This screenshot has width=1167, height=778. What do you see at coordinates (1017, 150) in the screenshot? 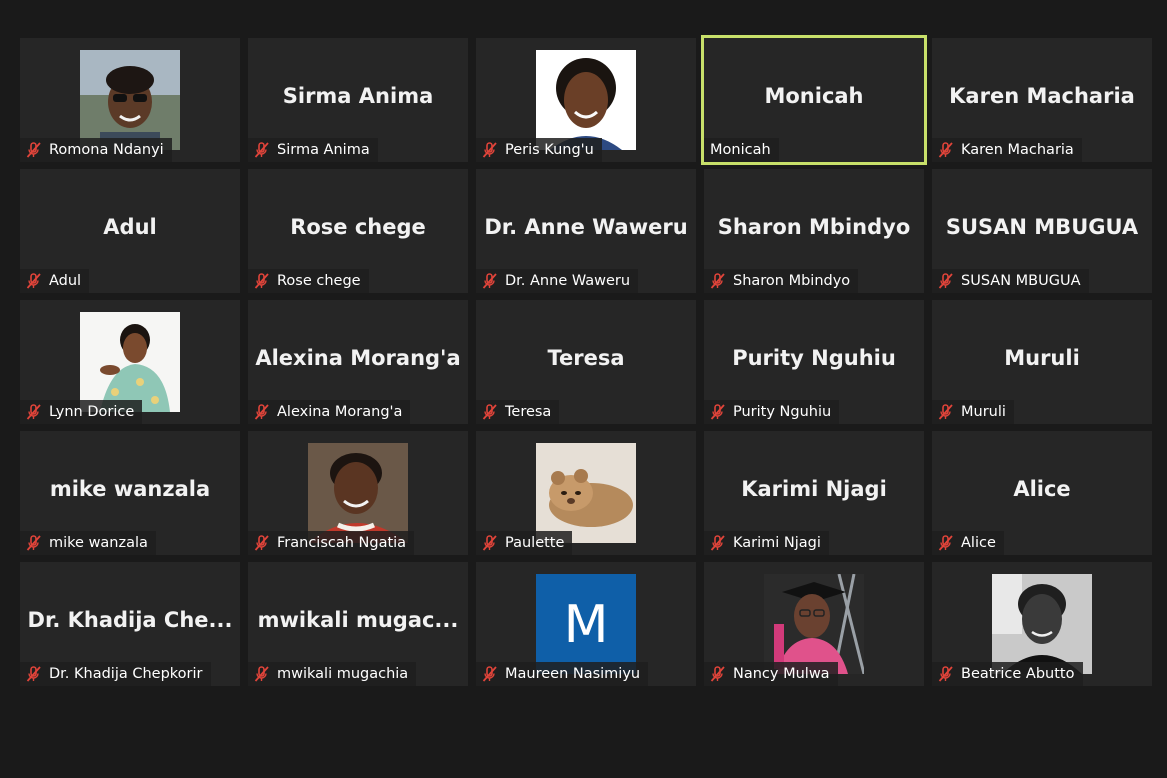
I see `participant-name-label: Karen Macharia` at bounding box center [1017, 150].